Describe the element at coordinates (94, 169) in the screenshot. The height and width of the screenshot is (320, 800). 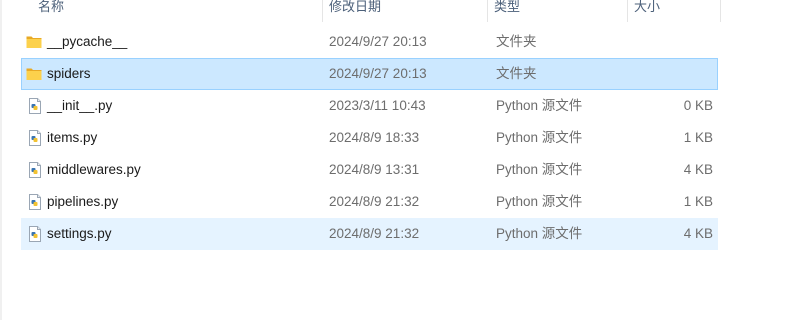
I see `file-name: middlewares.py` at that location.